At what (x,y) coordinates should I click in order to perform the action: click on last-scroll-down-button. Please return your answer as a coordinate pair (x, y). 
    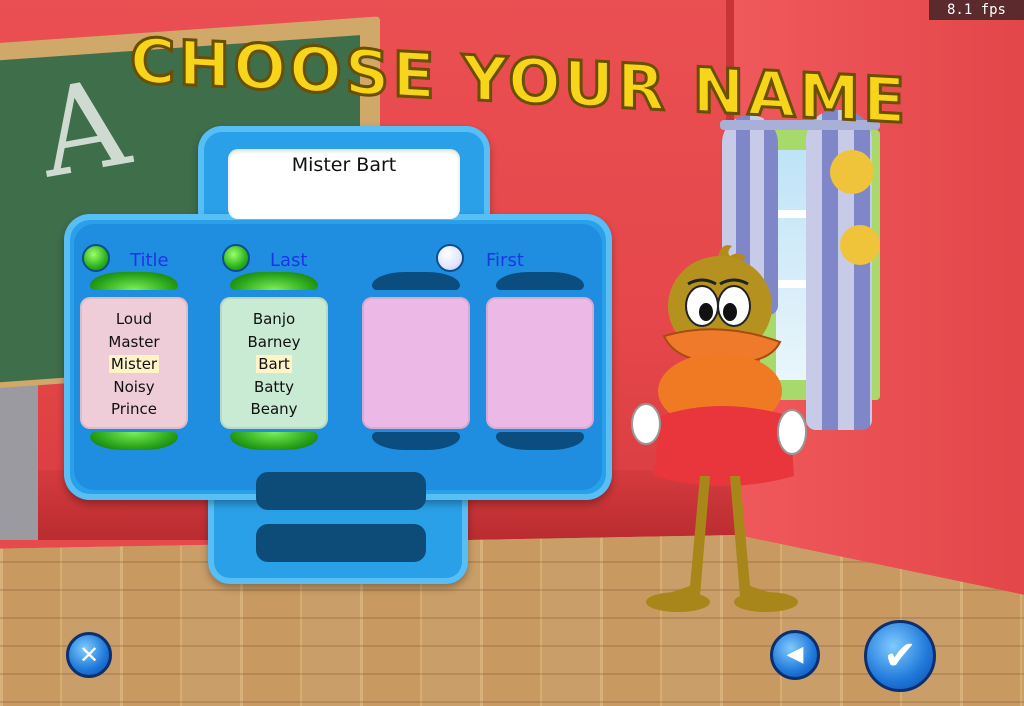
    Looking at the image, I should click on (274, 441).